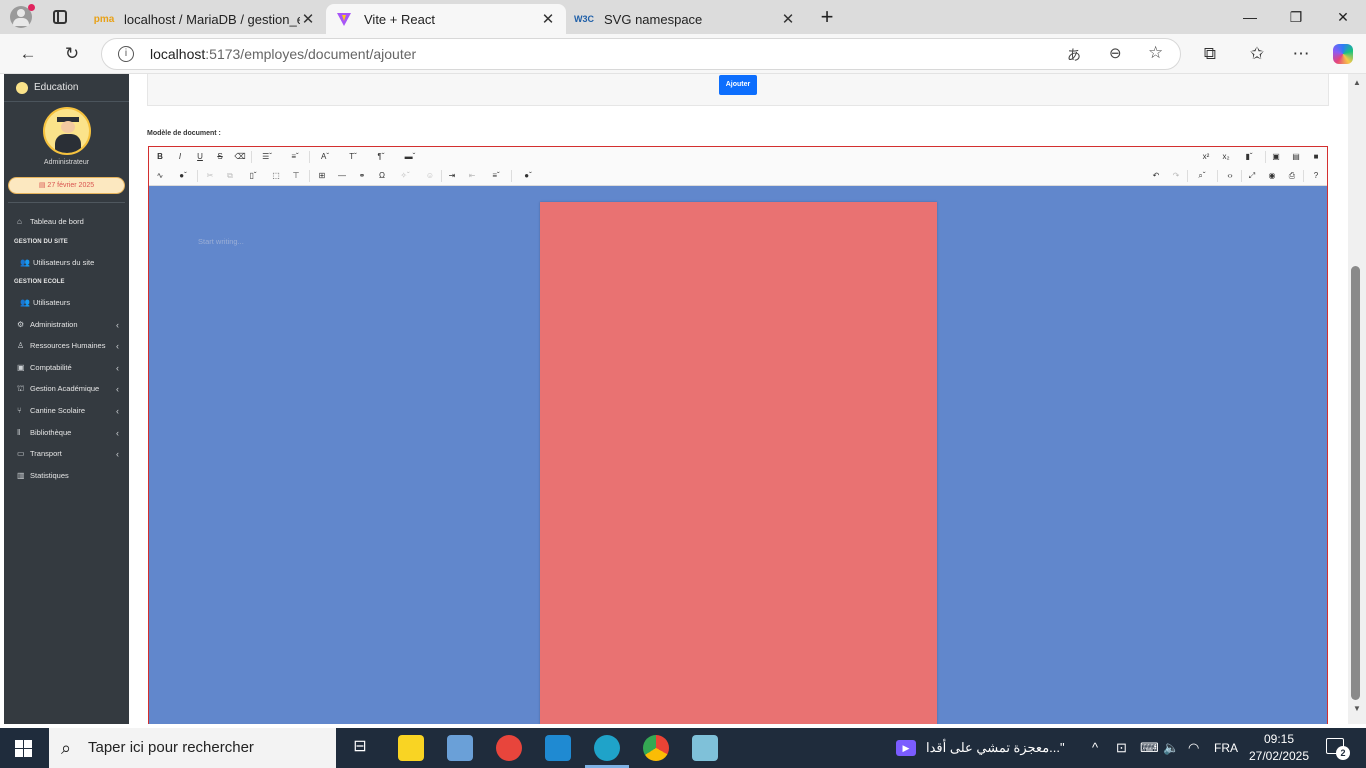 This screenshot has height=768, width=1366. Describe the element at coordinates (220, 157) in the screenshot. I see `strikethrough-icon: S` at that location.